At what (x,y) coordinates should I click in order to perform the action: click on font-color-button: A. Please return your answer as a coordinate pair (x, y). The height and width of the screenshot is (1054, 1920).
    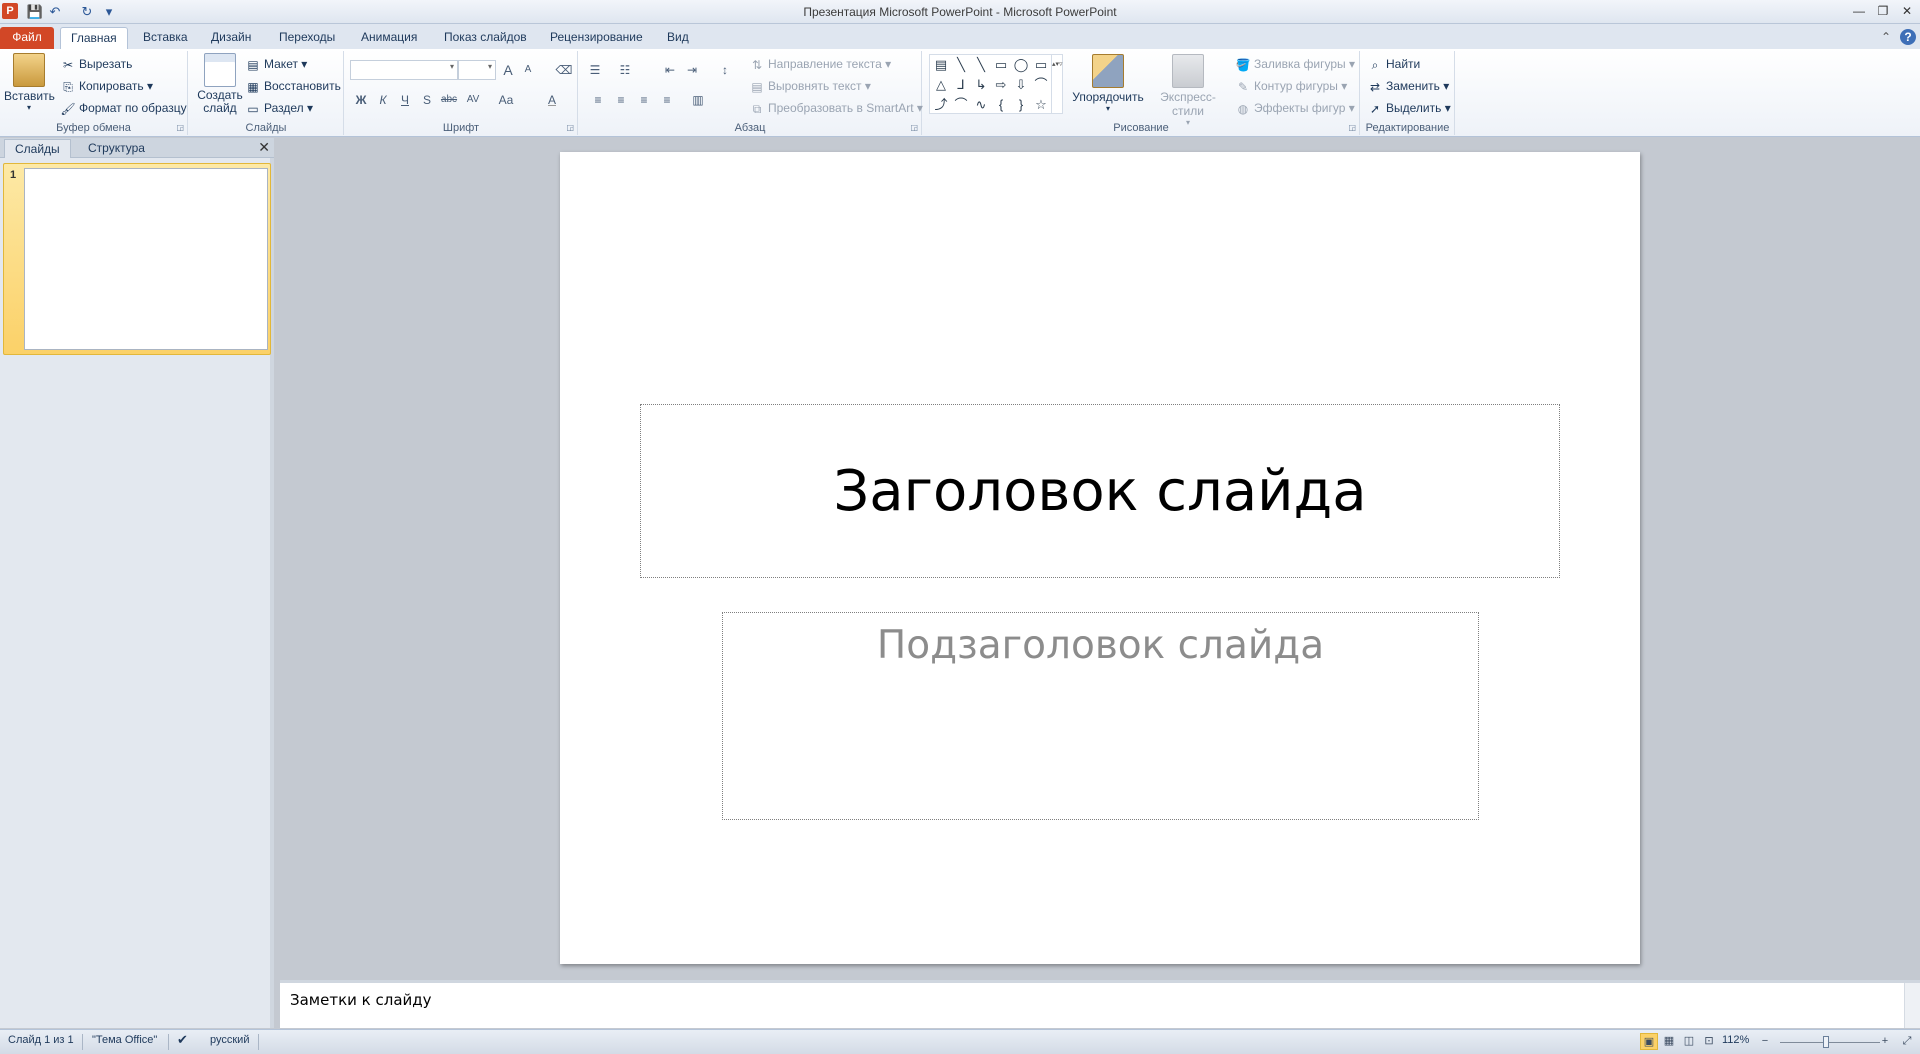
    Looking at the image, I should click on (552, 100).